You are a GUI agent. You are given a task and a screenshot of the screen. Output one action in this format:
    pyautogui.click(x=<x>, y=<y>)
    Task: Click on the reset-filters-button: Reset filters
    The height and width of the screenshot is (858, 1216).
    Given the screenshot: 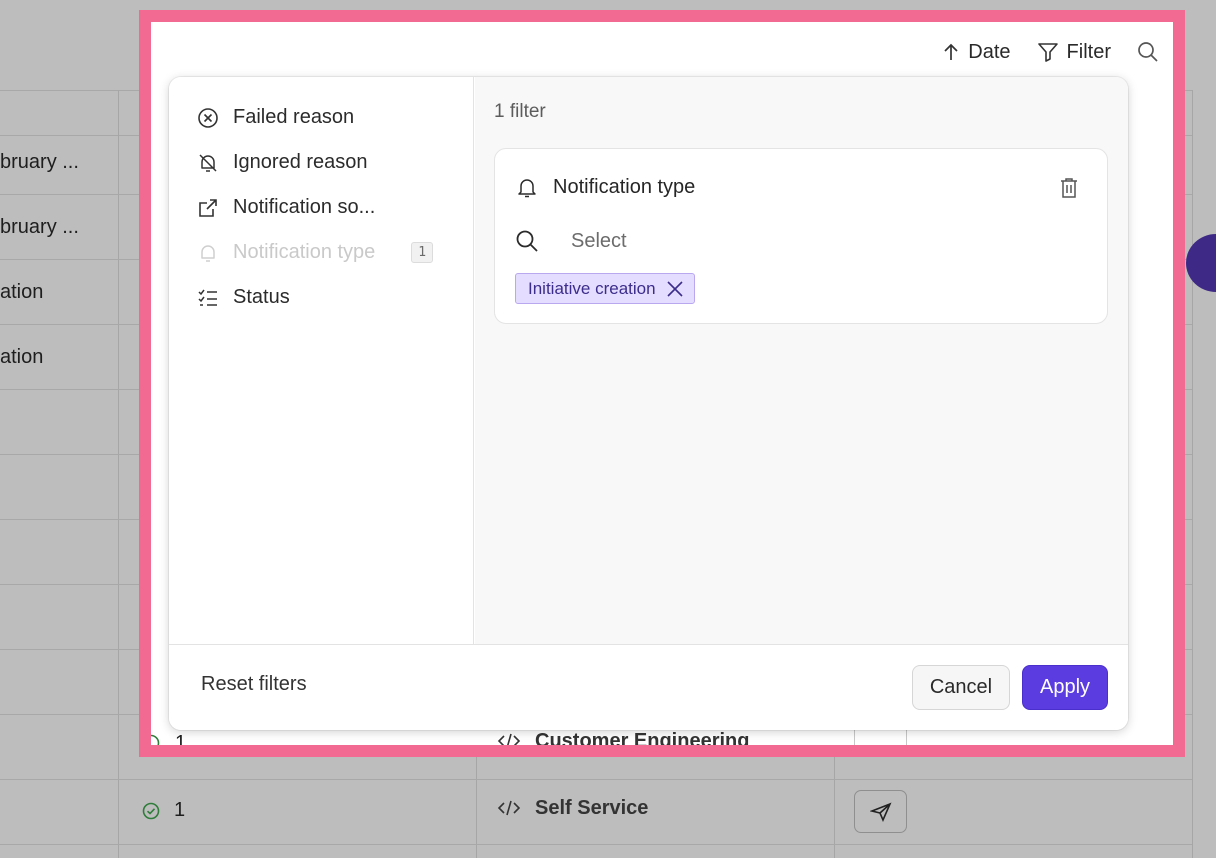 What is the action you would take?
    pyautogui.click(x=254, y=684)
    